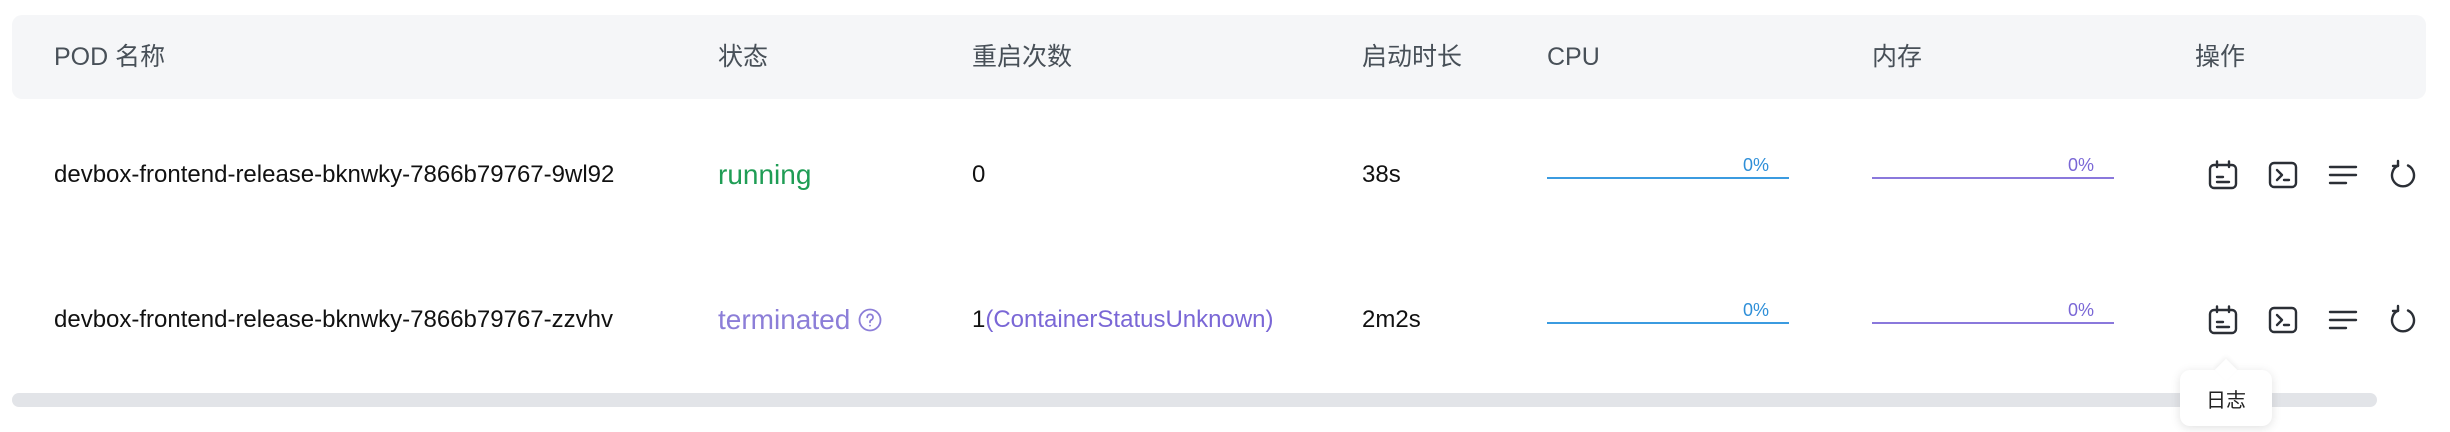 This screenshot has height=432, width=2450. Describe the element at coordinates (1194, 400) in the screenshot. I see `horizontal-scrollbar` at that location.